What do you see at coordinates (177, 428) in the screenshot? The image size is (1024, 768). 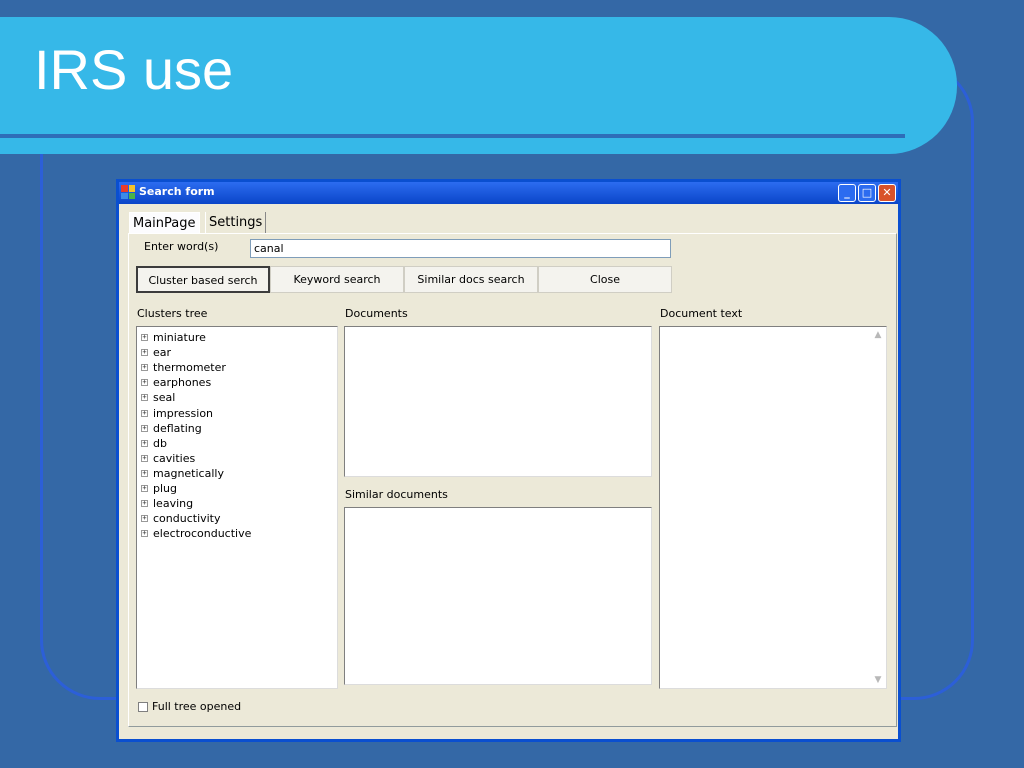 I see `tree-item-label: deflating` at bounding box center [177, 428].